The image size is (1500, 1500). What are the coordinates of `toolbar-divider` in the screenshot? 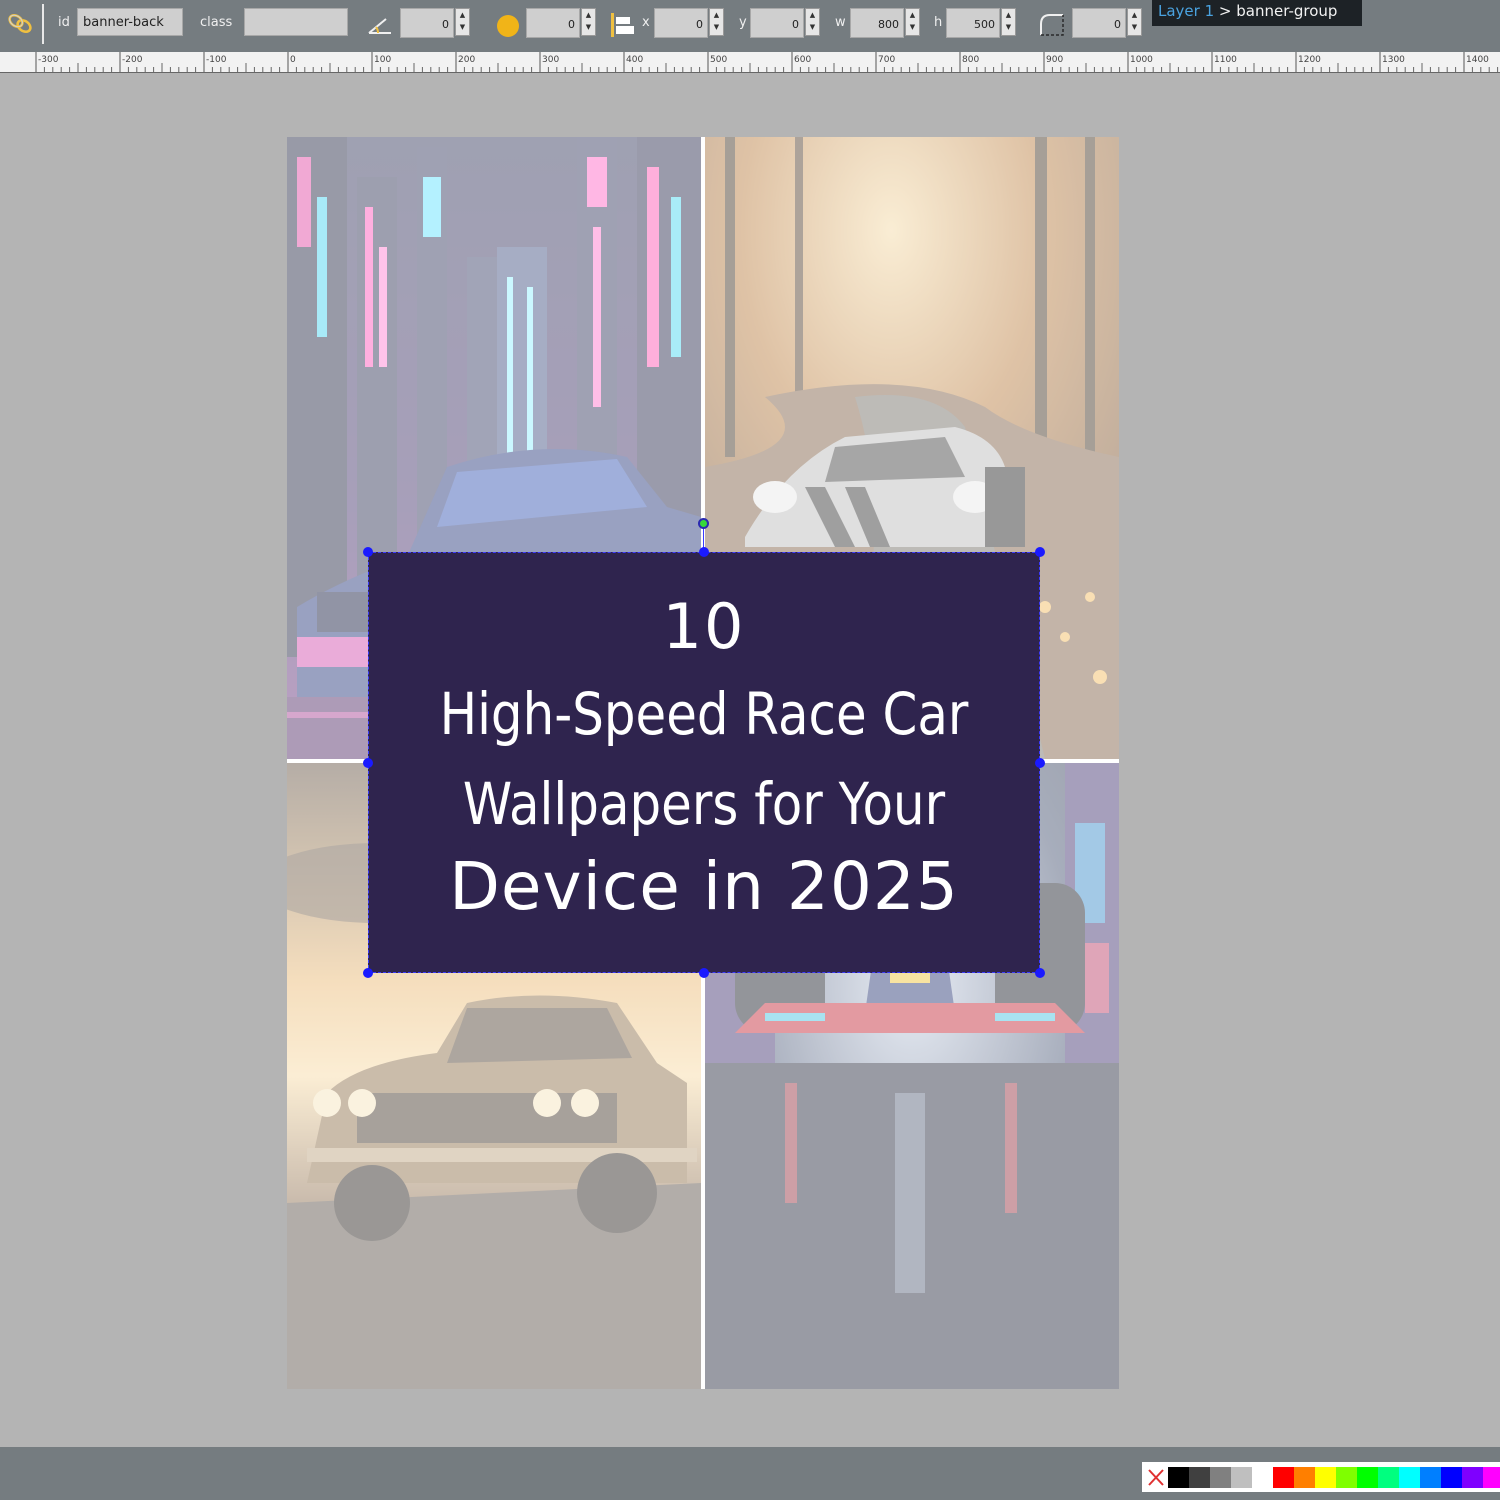 It's located at (43, 24).